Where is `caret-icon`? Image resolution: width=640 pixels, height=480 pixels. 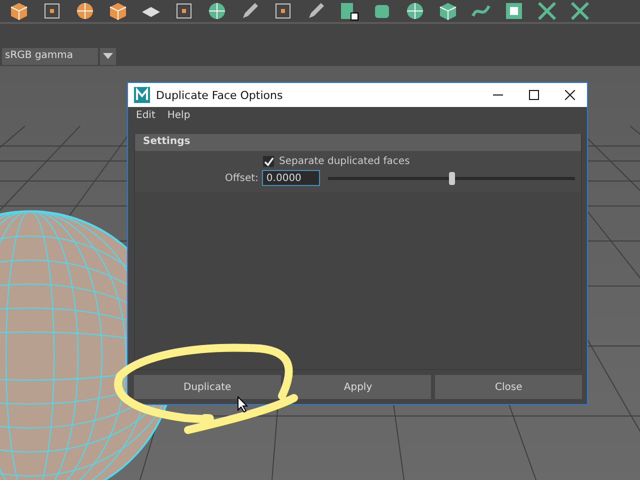 caret-icon is located at coordinates (108, 56).